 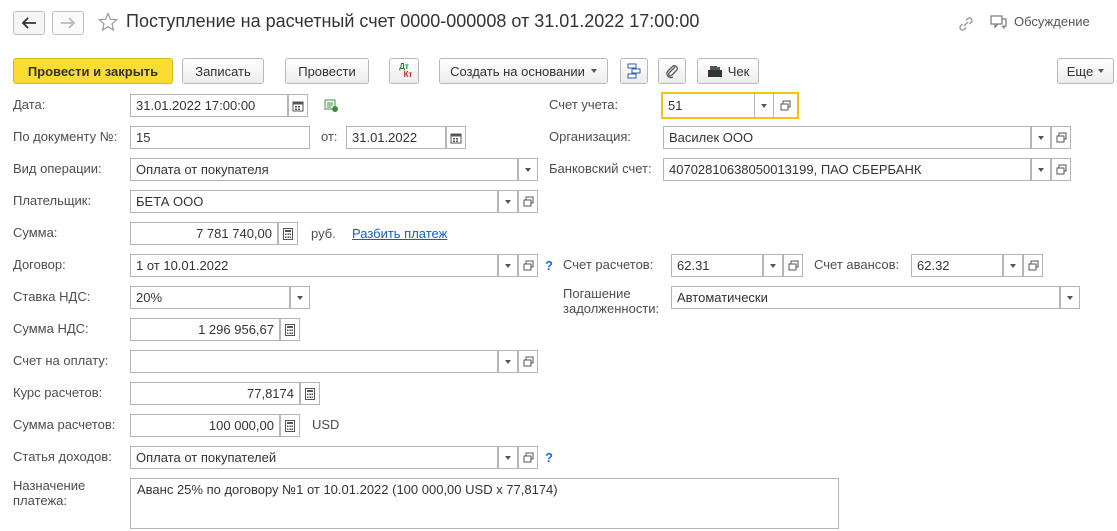 I want to click on settle-account-field: 62.31, so click(x=717, y=265).